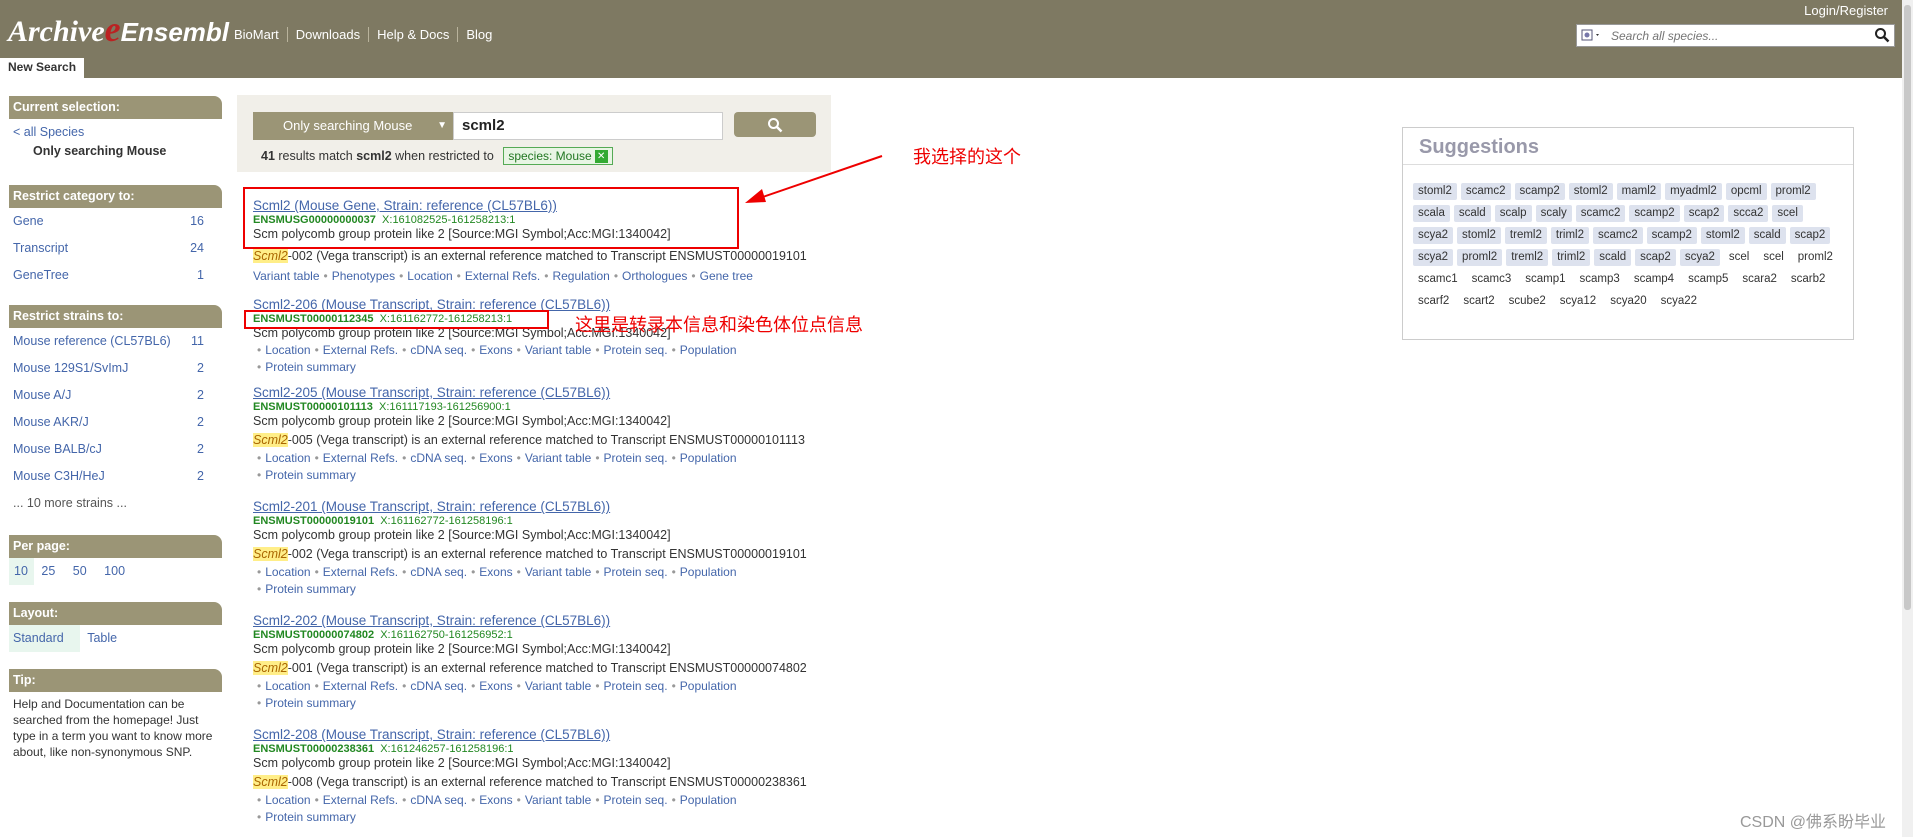  What do you see at coordinates (726, 276) in the screenshot?
I see `link-gene-tree: Gene tree` at bounding box center [726, 276].